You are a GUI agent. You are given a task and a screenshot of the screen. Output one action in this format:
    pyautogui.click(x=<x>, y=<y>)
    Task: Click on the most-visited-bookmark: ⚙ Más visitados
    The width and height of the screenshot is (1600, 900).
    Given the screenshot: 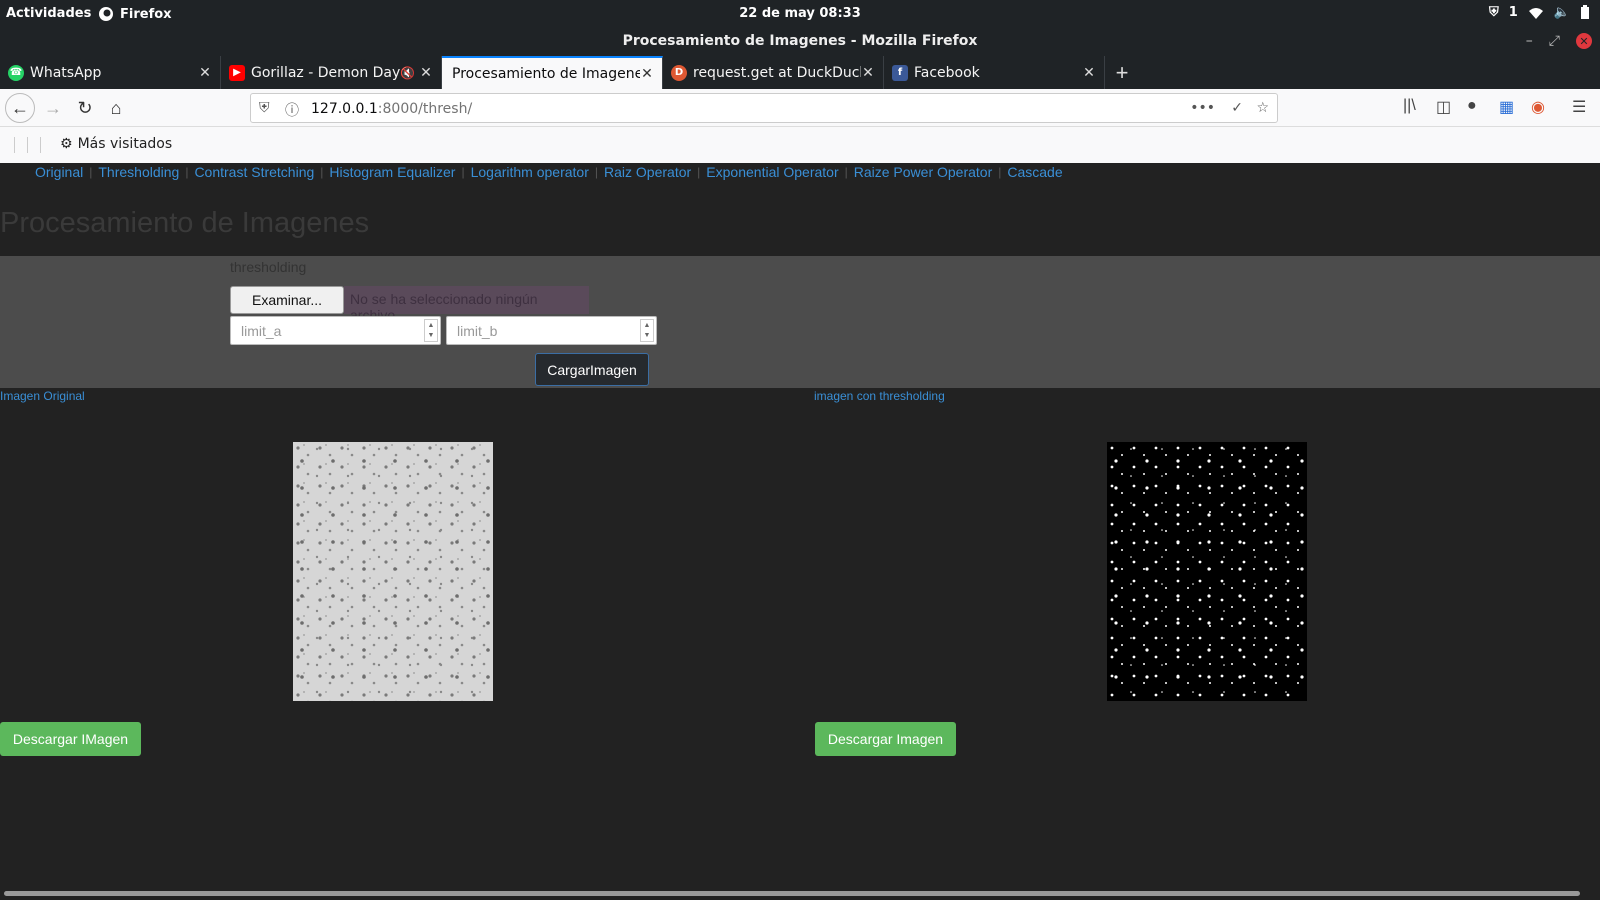 What is the action you would take?
    pyautogui.click(x=116, y=144)
    